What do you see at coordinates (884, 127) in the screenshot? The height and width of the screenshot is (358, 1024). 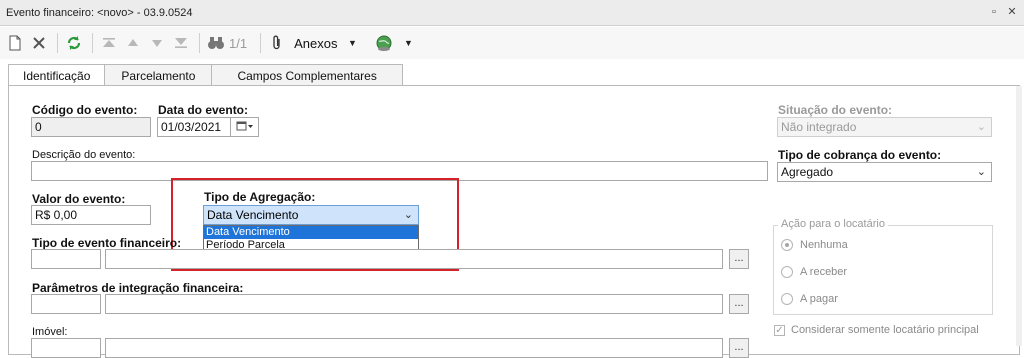 I see `situacao-select: Não integrado ⌄` at bounding box center [884, 127].